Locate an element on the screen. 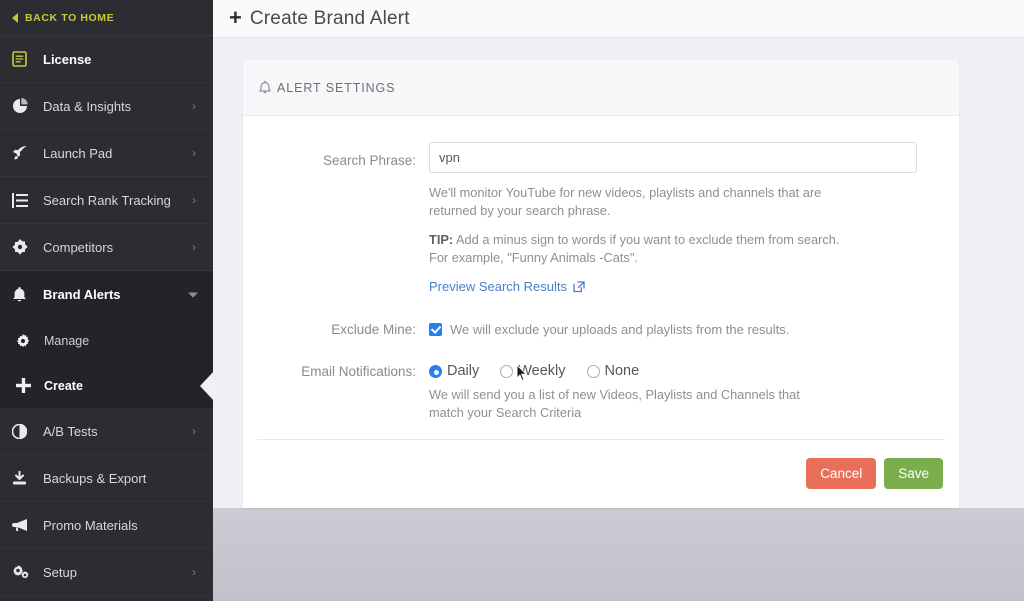 The image size is (1024, 601). chevron-down-icon is located at coordinates (193, 294).